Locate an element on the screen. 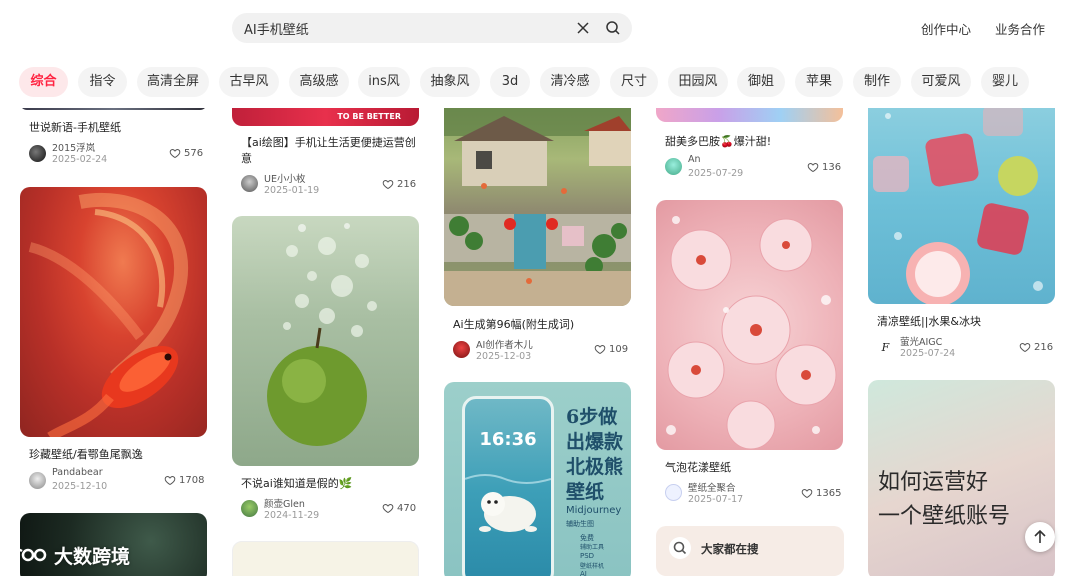  poster-title-1: 6步做 is located at coordinates (592, 417).